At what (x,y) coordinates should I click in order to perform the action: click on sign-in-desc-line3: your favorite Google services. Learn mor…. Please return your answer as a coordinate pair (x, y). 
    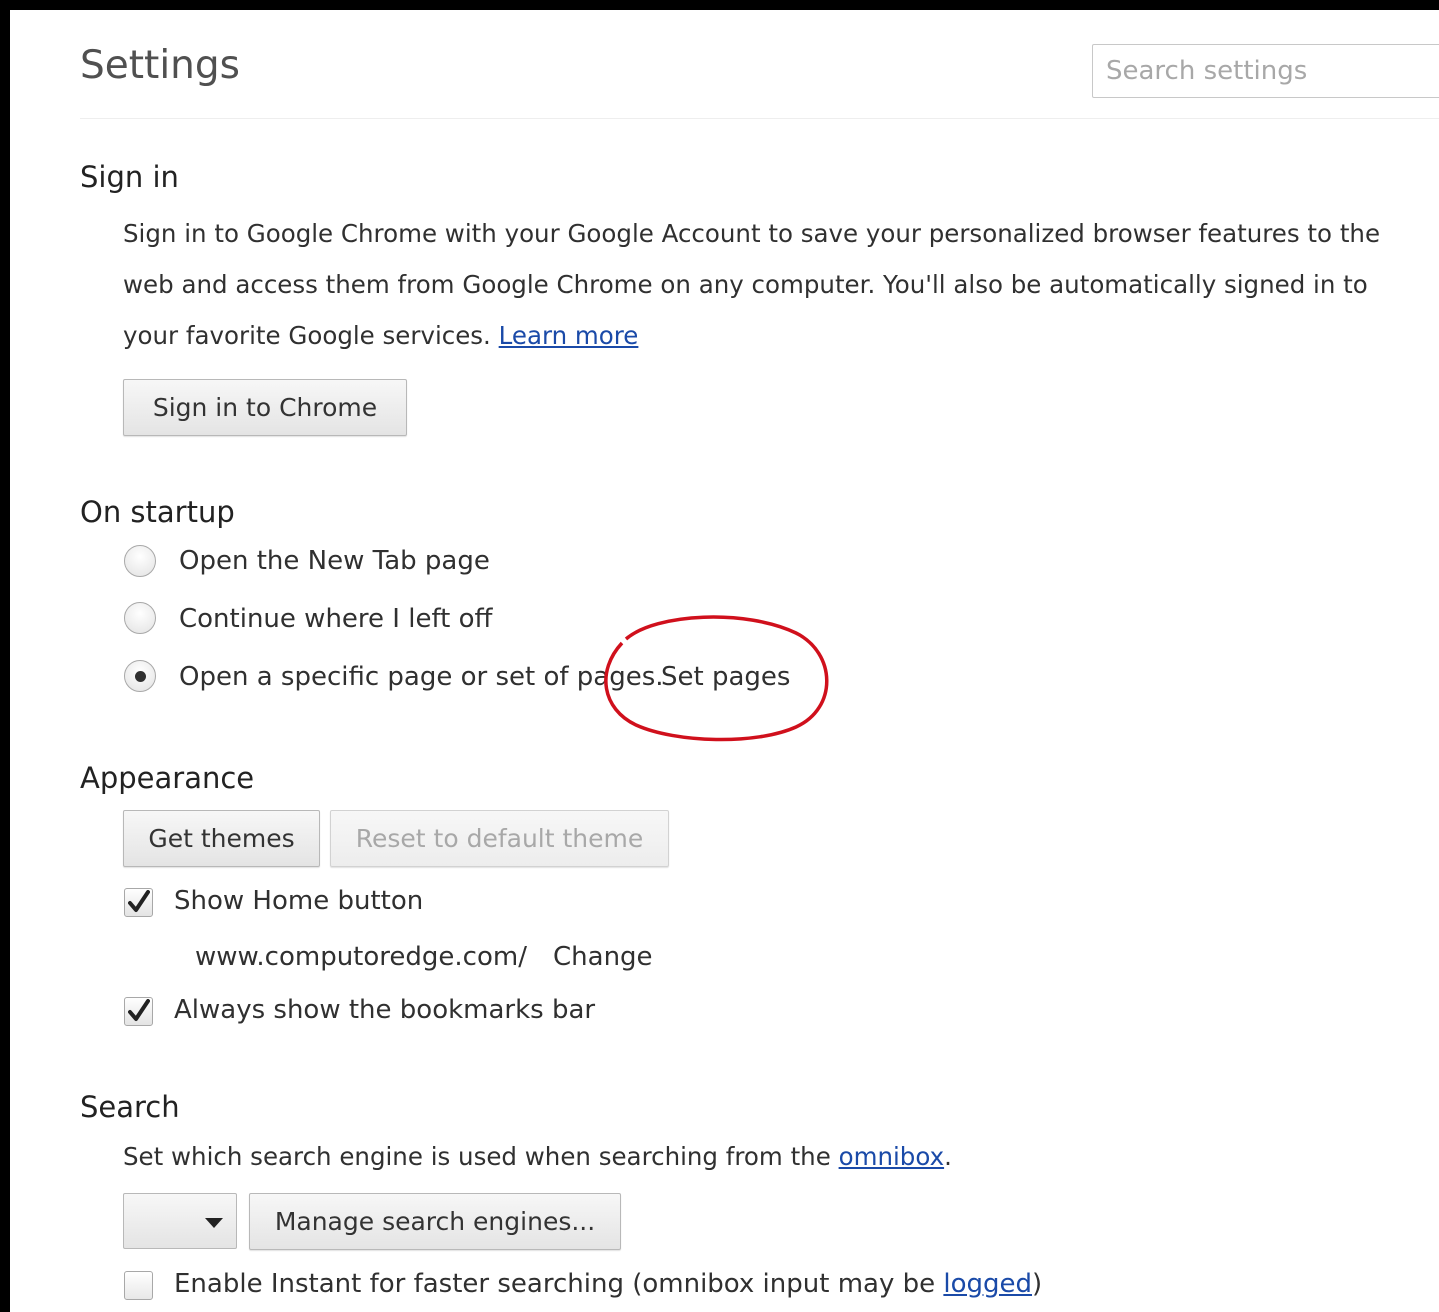
    Looking at the image, I should click on (380, 335).